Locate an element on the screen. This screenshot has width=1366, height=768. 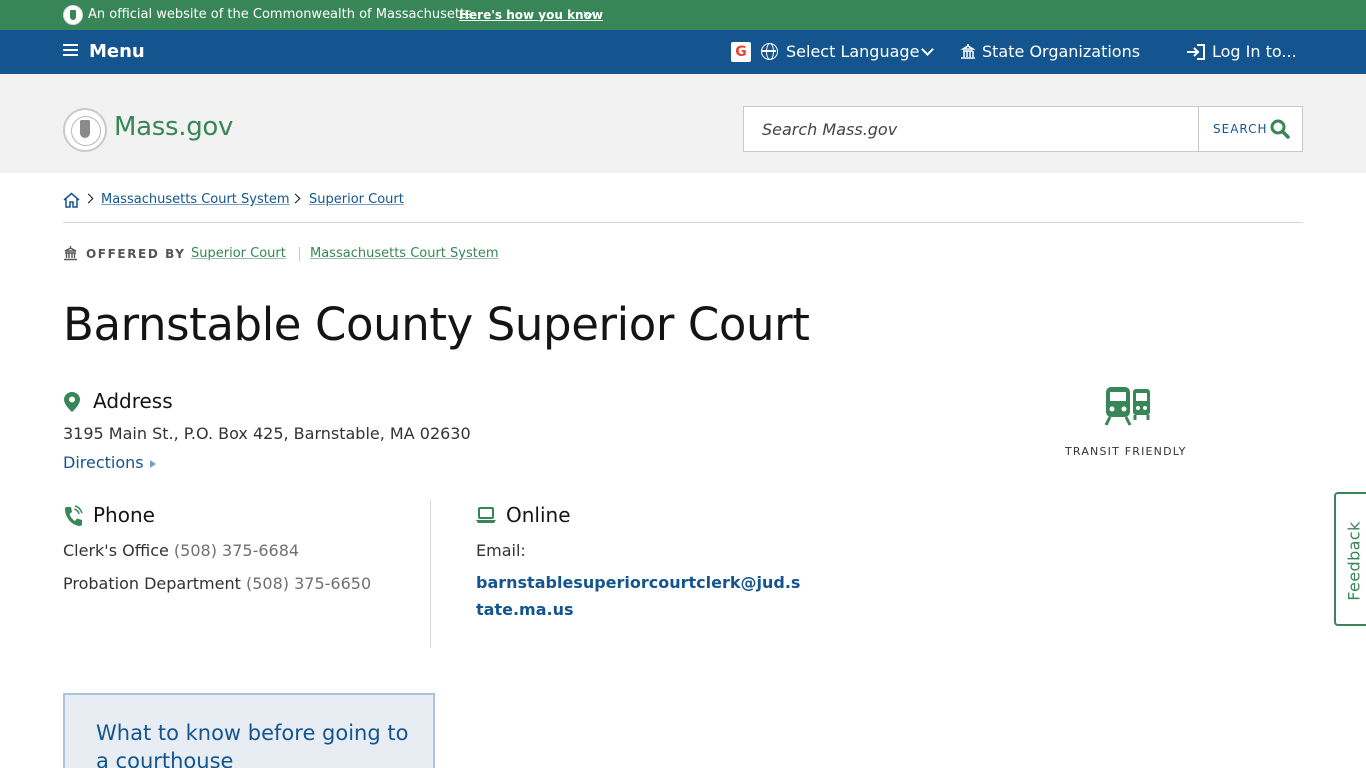
address-heading: Address is located at coordinates (133, 401).